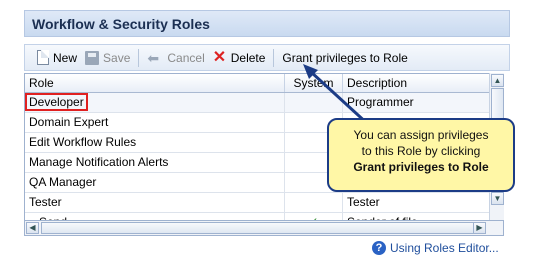  Describe the element at coordinates (416, 102) in the screenshot. I see `description-cell: Programmer` at that location.